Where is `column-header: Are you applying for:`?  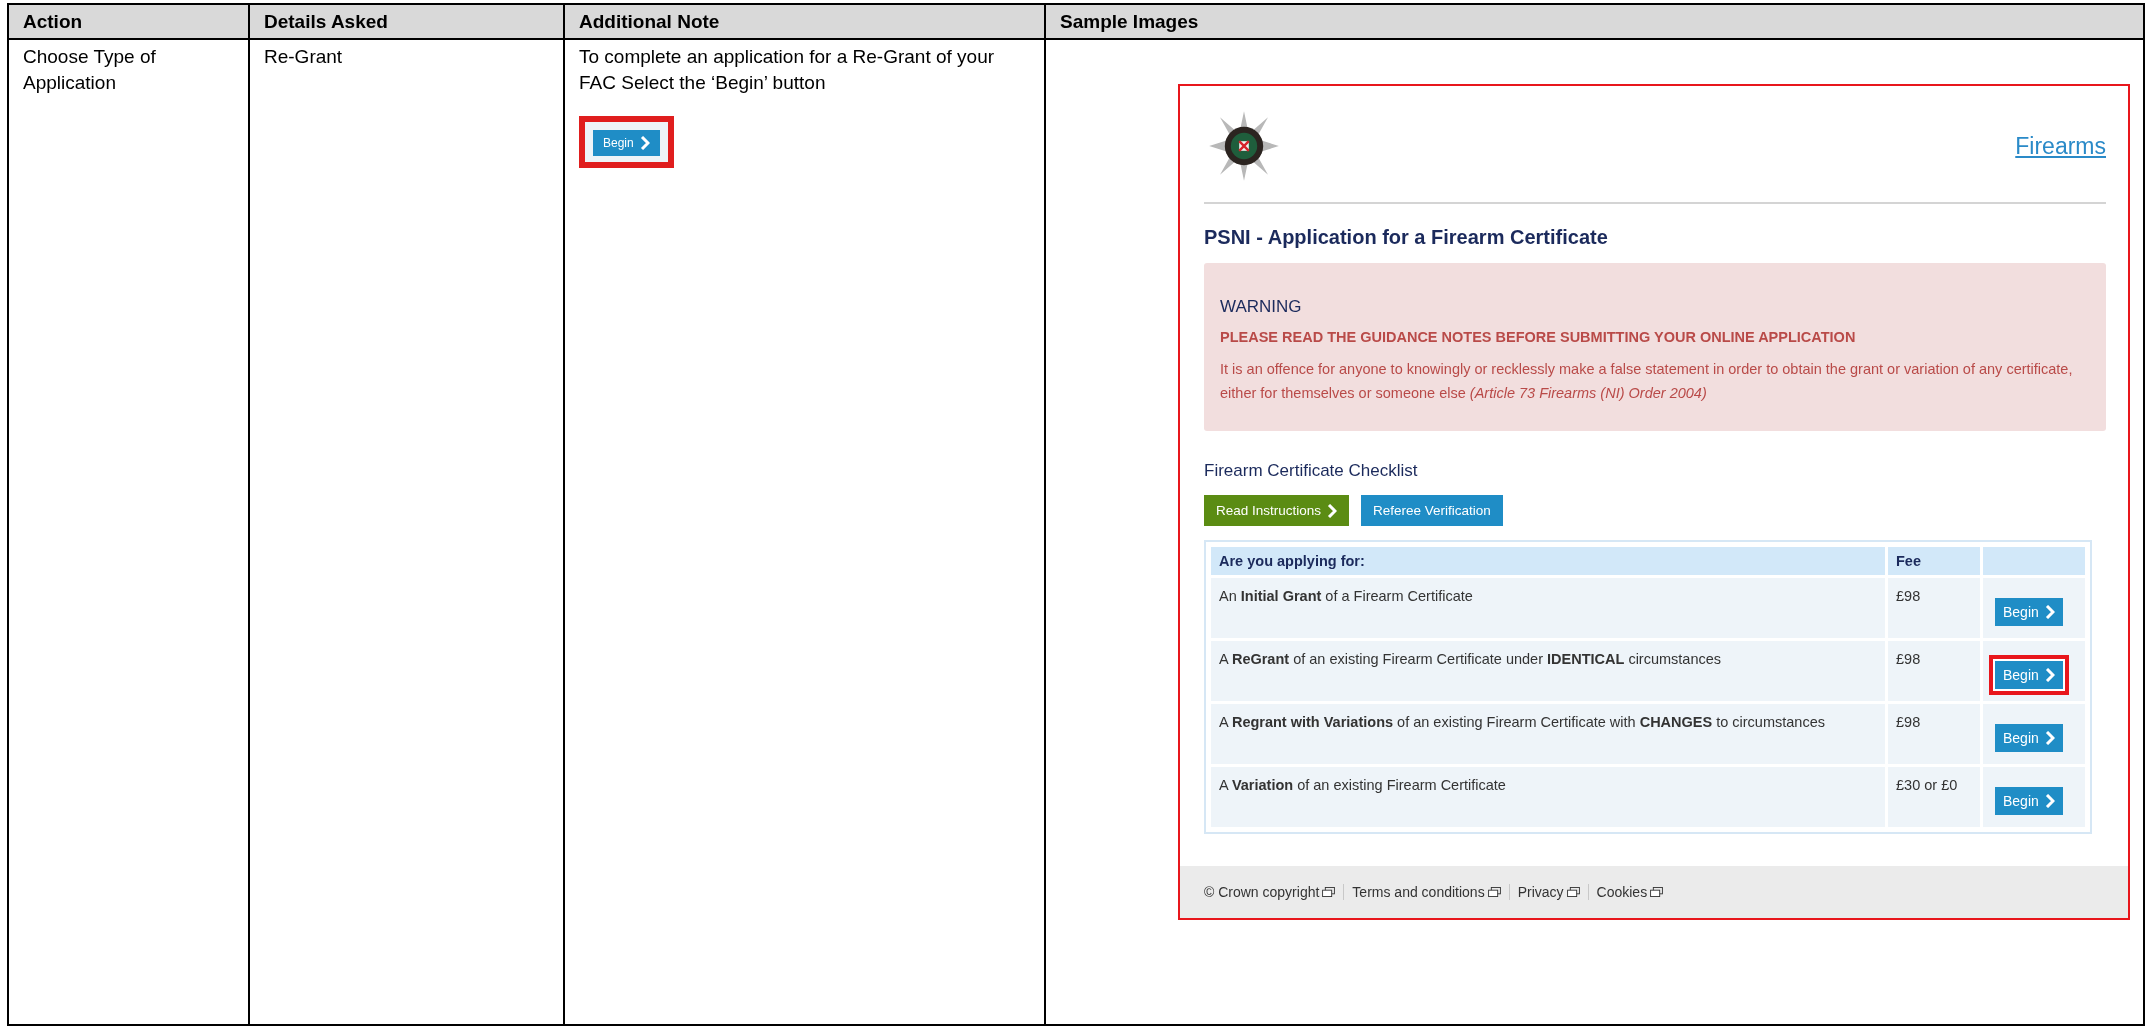 column-header: Are you applying for: is located at coordinates (1548, 561).